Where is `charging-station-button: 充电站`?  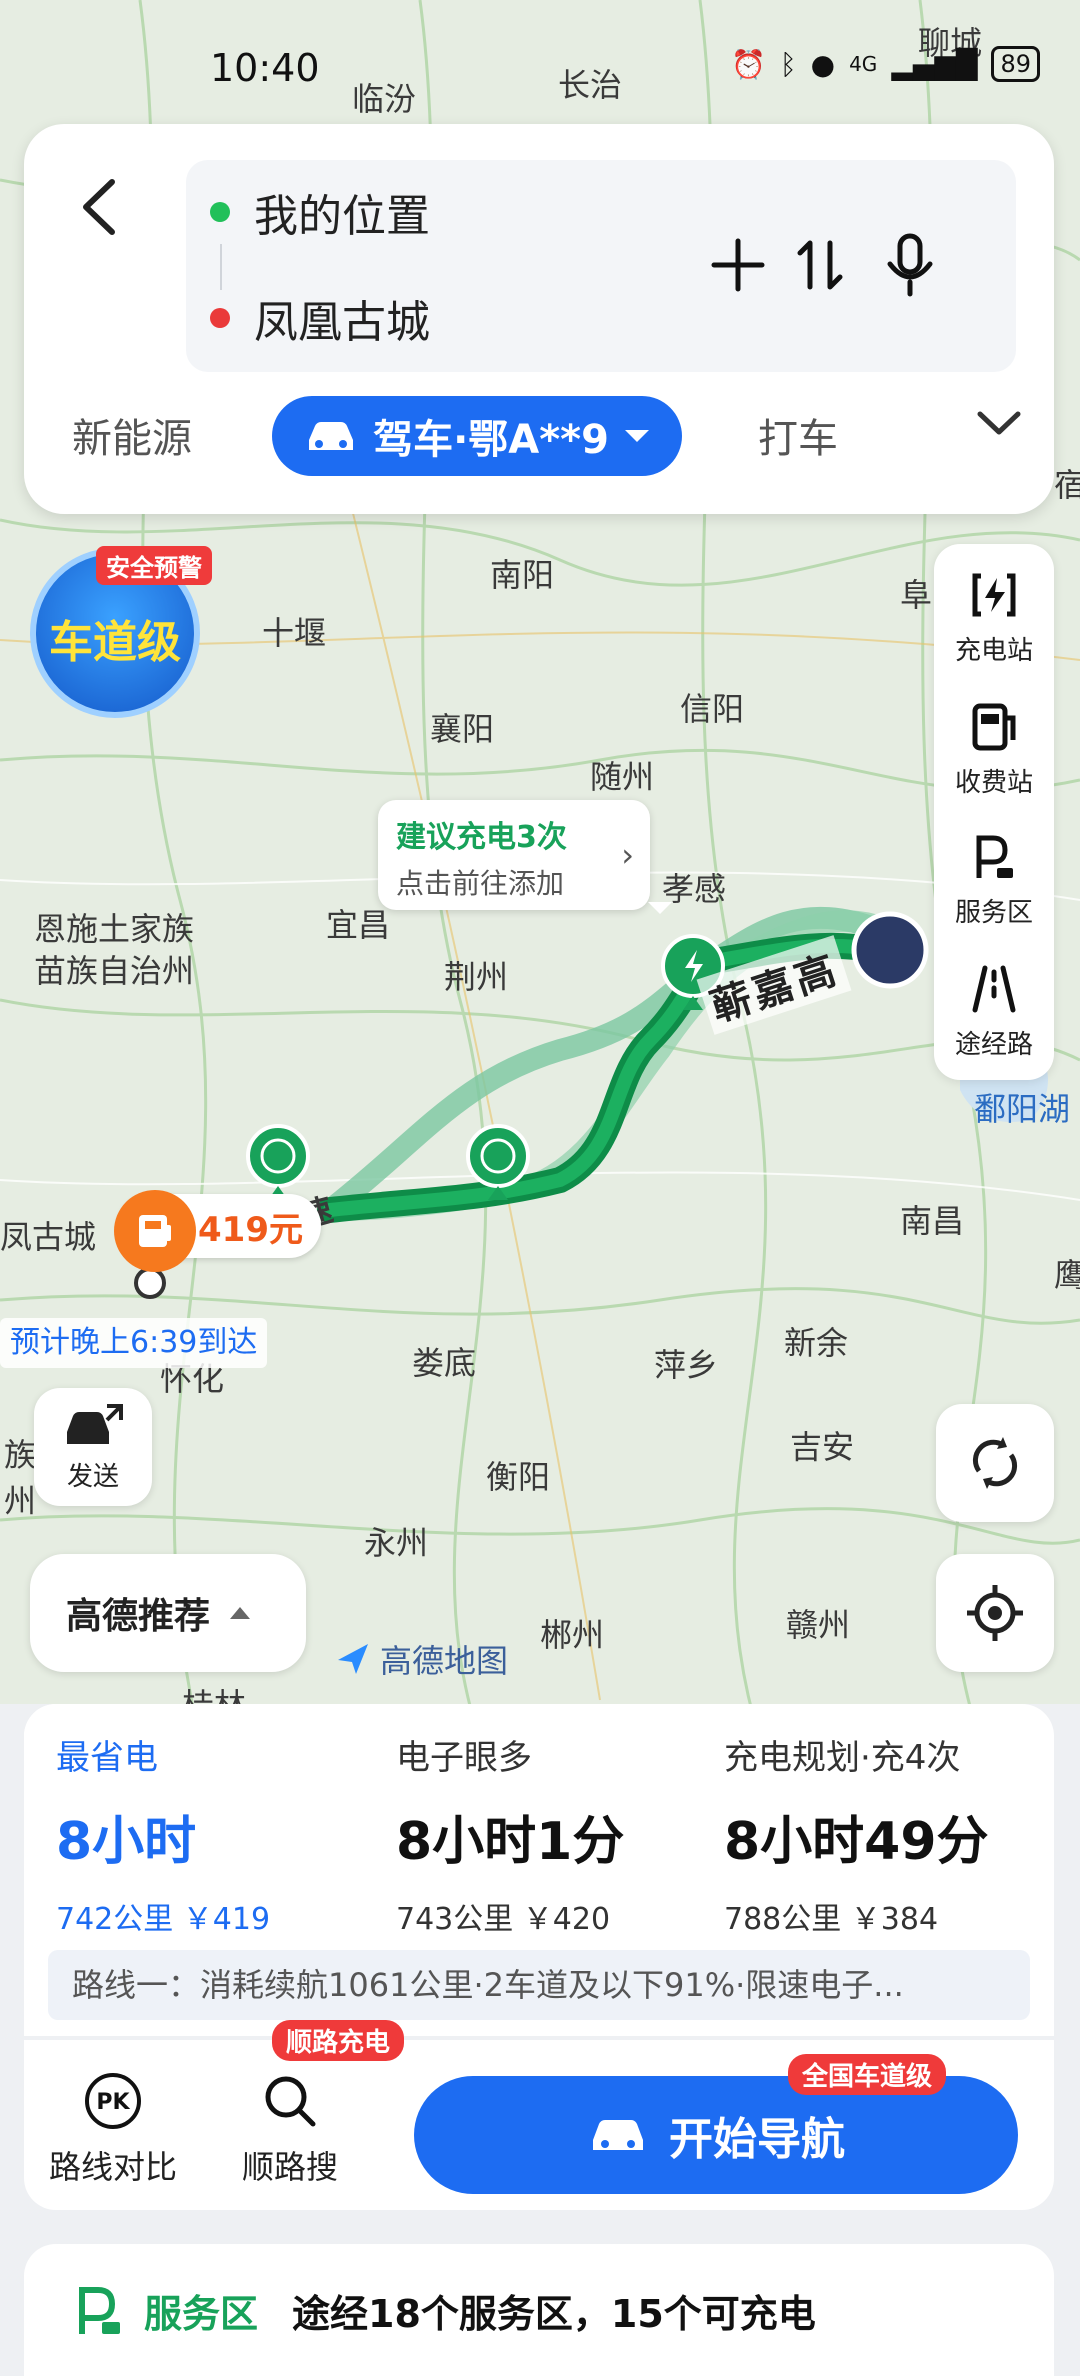
charging-station-button: 充电站 is located at coordinates (994, 625).